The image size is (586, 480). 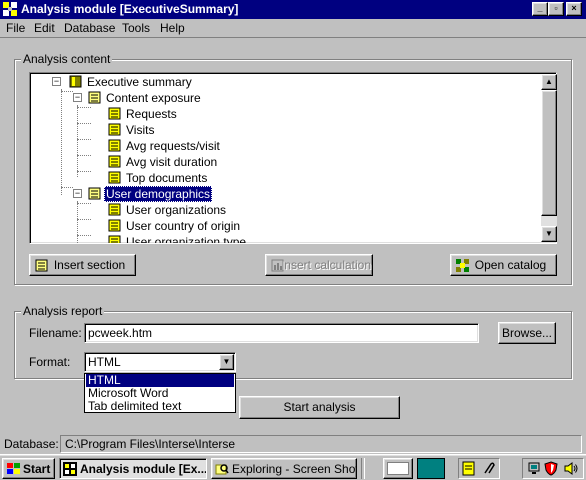 What do you see at coordinates (167, 178) in the screenshot?
I see `tree-item-label: Top documents` at bounding box center [167, 178].